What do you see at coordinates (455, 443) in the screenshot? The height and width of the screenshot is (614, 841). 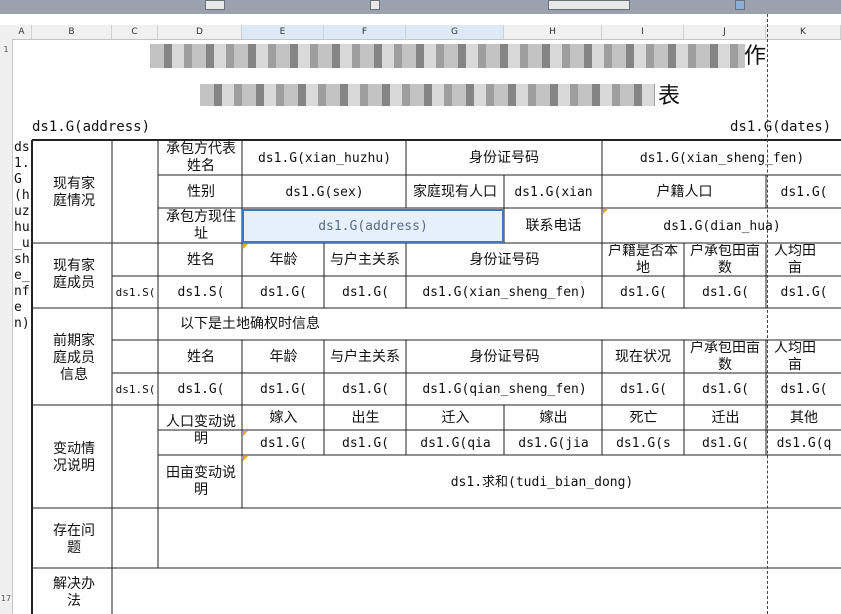 I see `field-move-in: ds1.G(qia` at bounding box center [455, 443].